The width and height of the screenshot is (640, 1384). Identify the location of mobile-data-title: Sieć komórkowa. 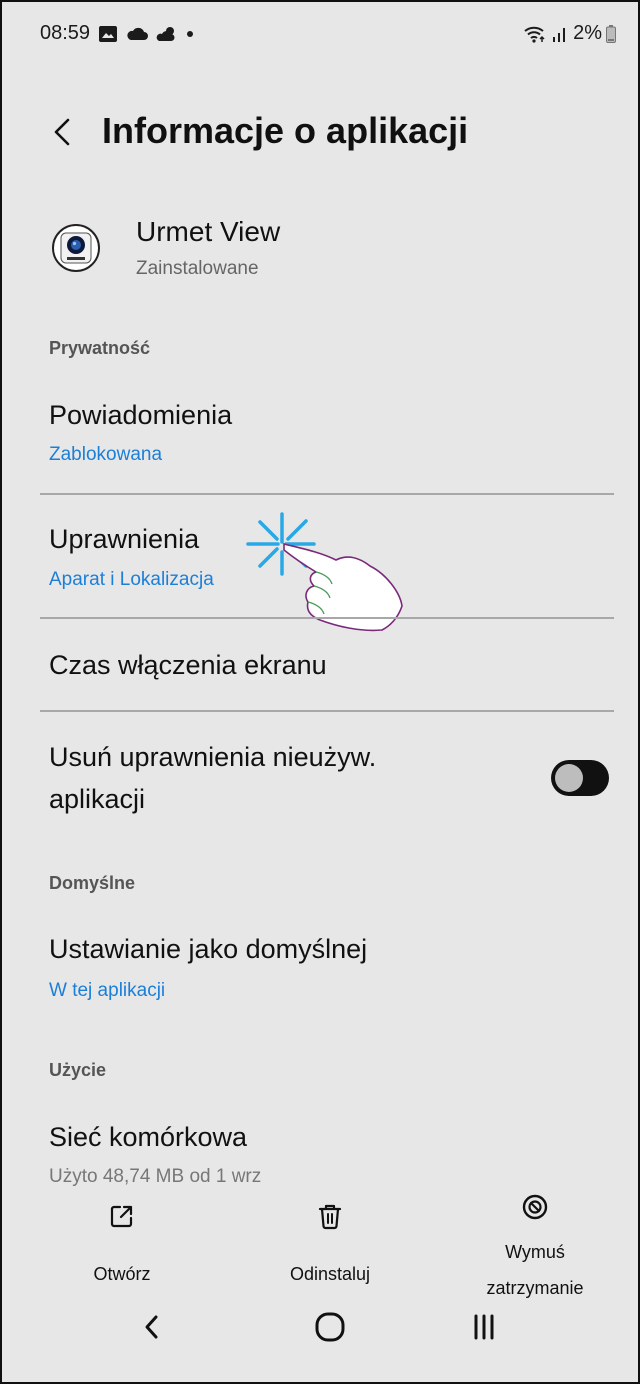
(148, 1137).